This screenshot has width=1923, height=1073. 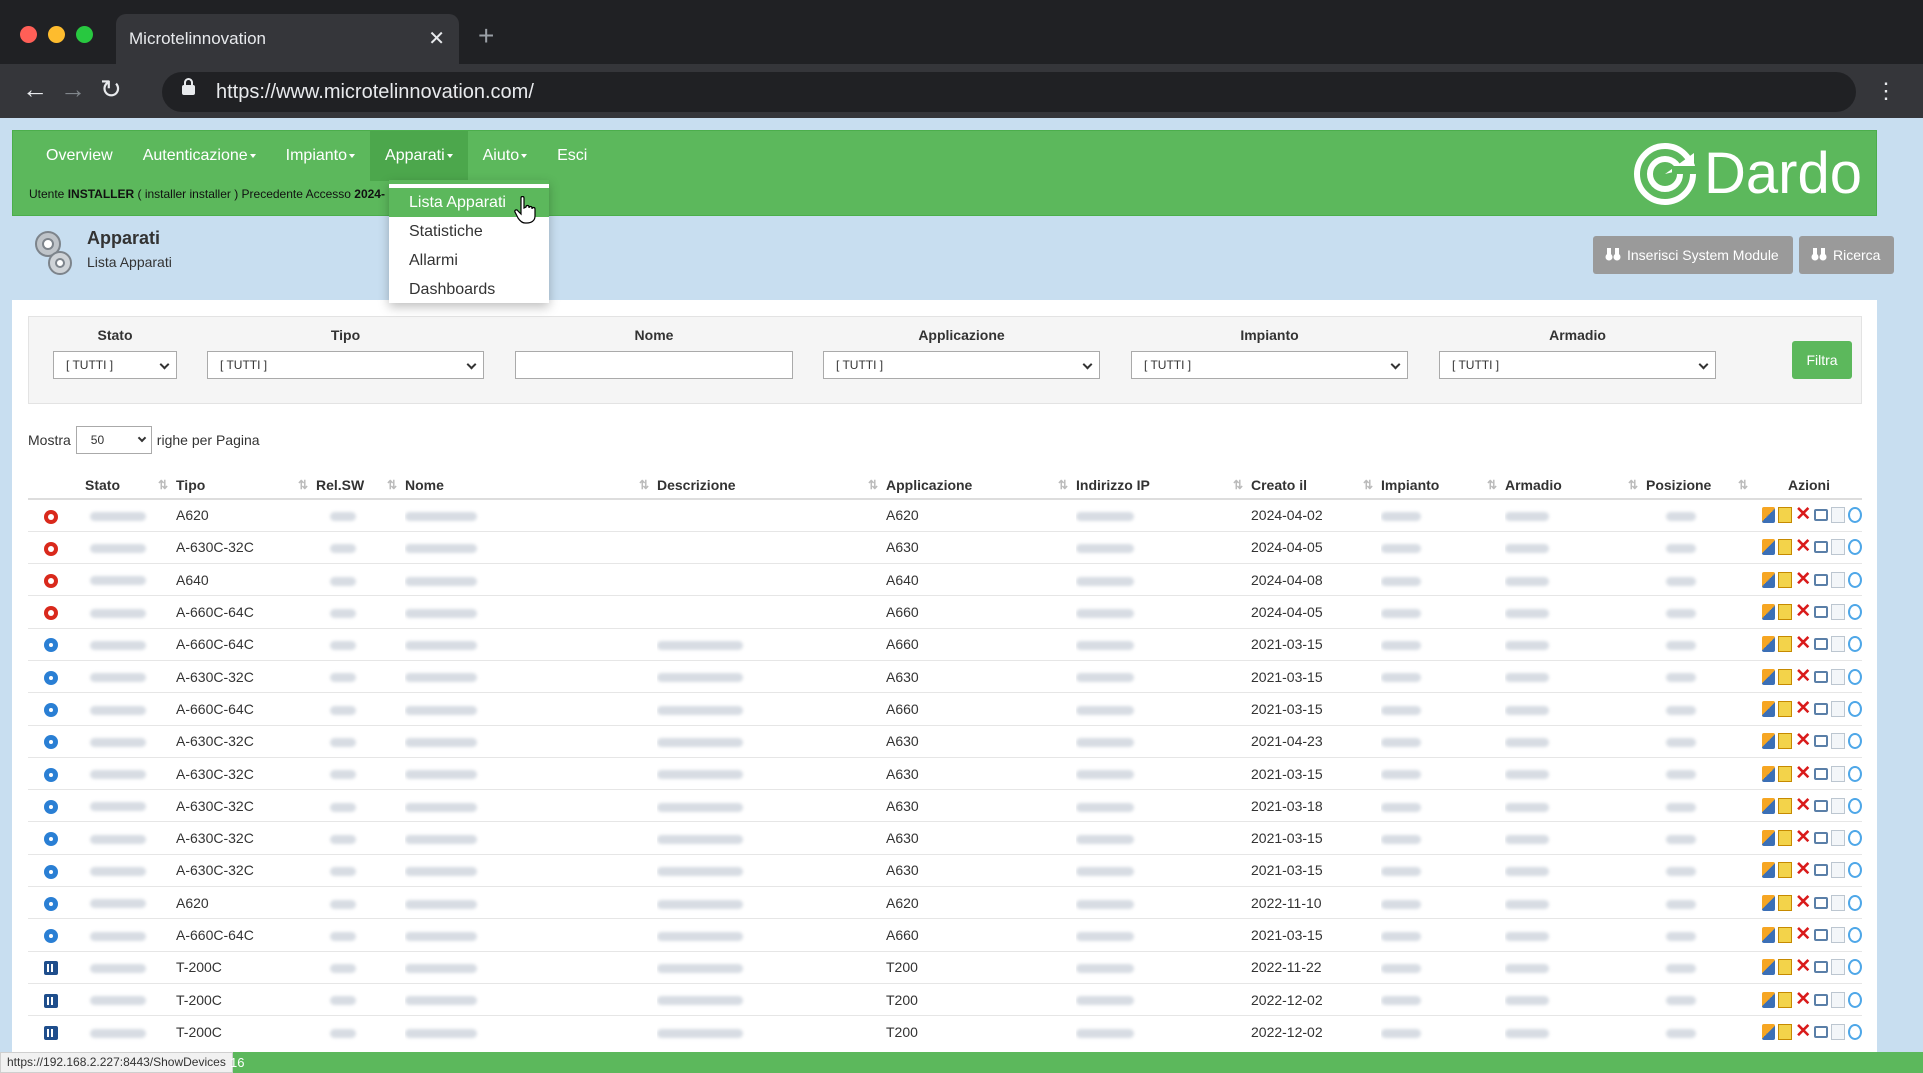 What do you see at coordinates (345, 365) in the screenshot?
I see `filter-tipo-select: [ TUTTI ]` at bounding box center [345, 365].